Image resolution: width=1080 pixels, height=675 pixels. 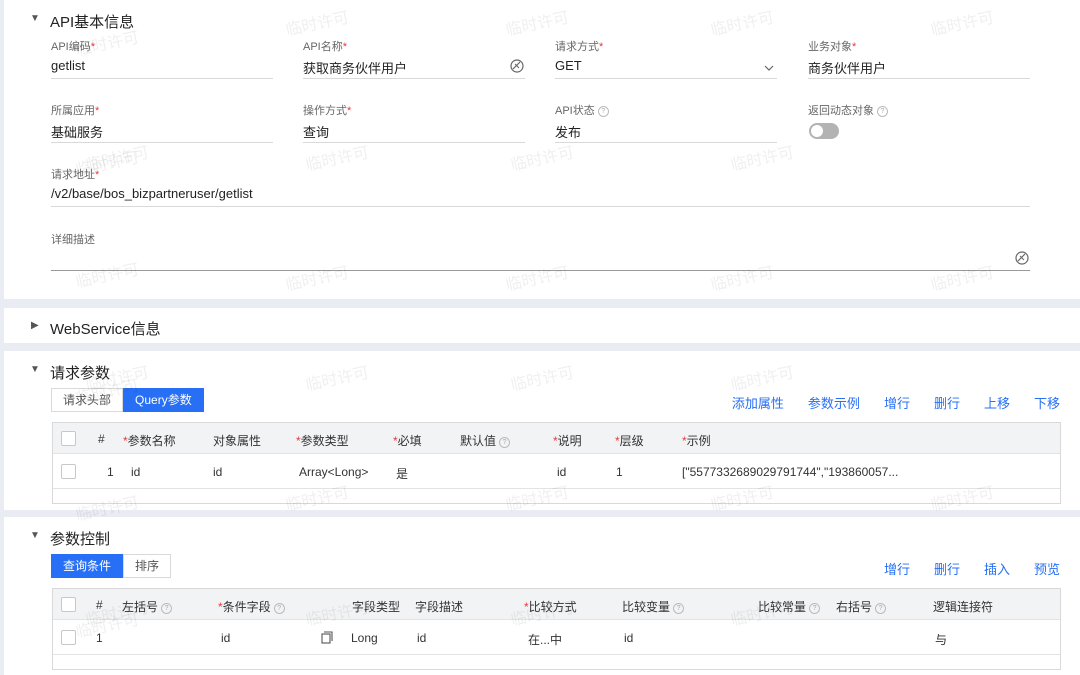 What do you see at coordinates (561, 472) in the screenshot?
I see `row-description: id` at bounding box center [561, 472].